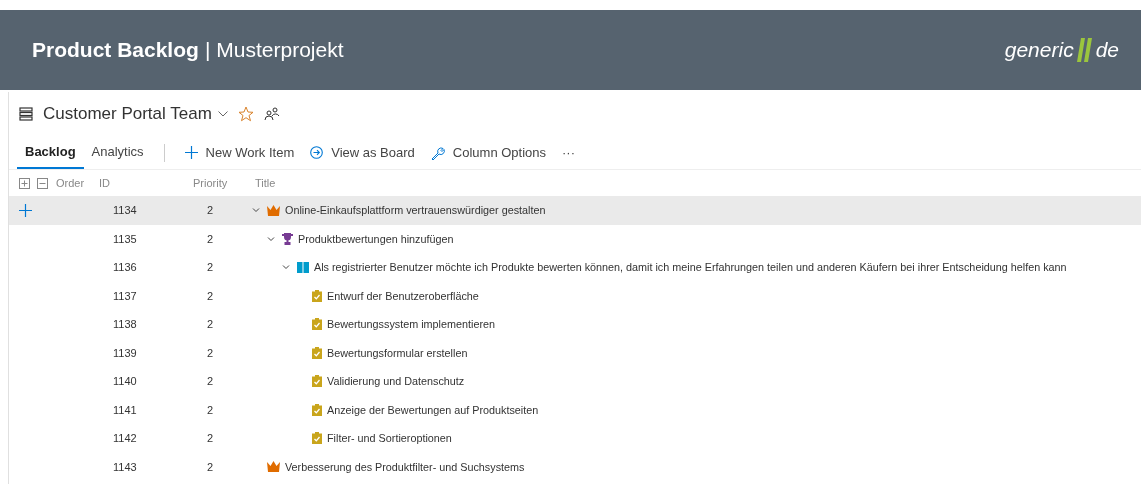 This screenshot has width=1141, height=484. Describe the element at coordinates (125, 267) in the screenshot. I see `table-cell-text: 1136` at that location.